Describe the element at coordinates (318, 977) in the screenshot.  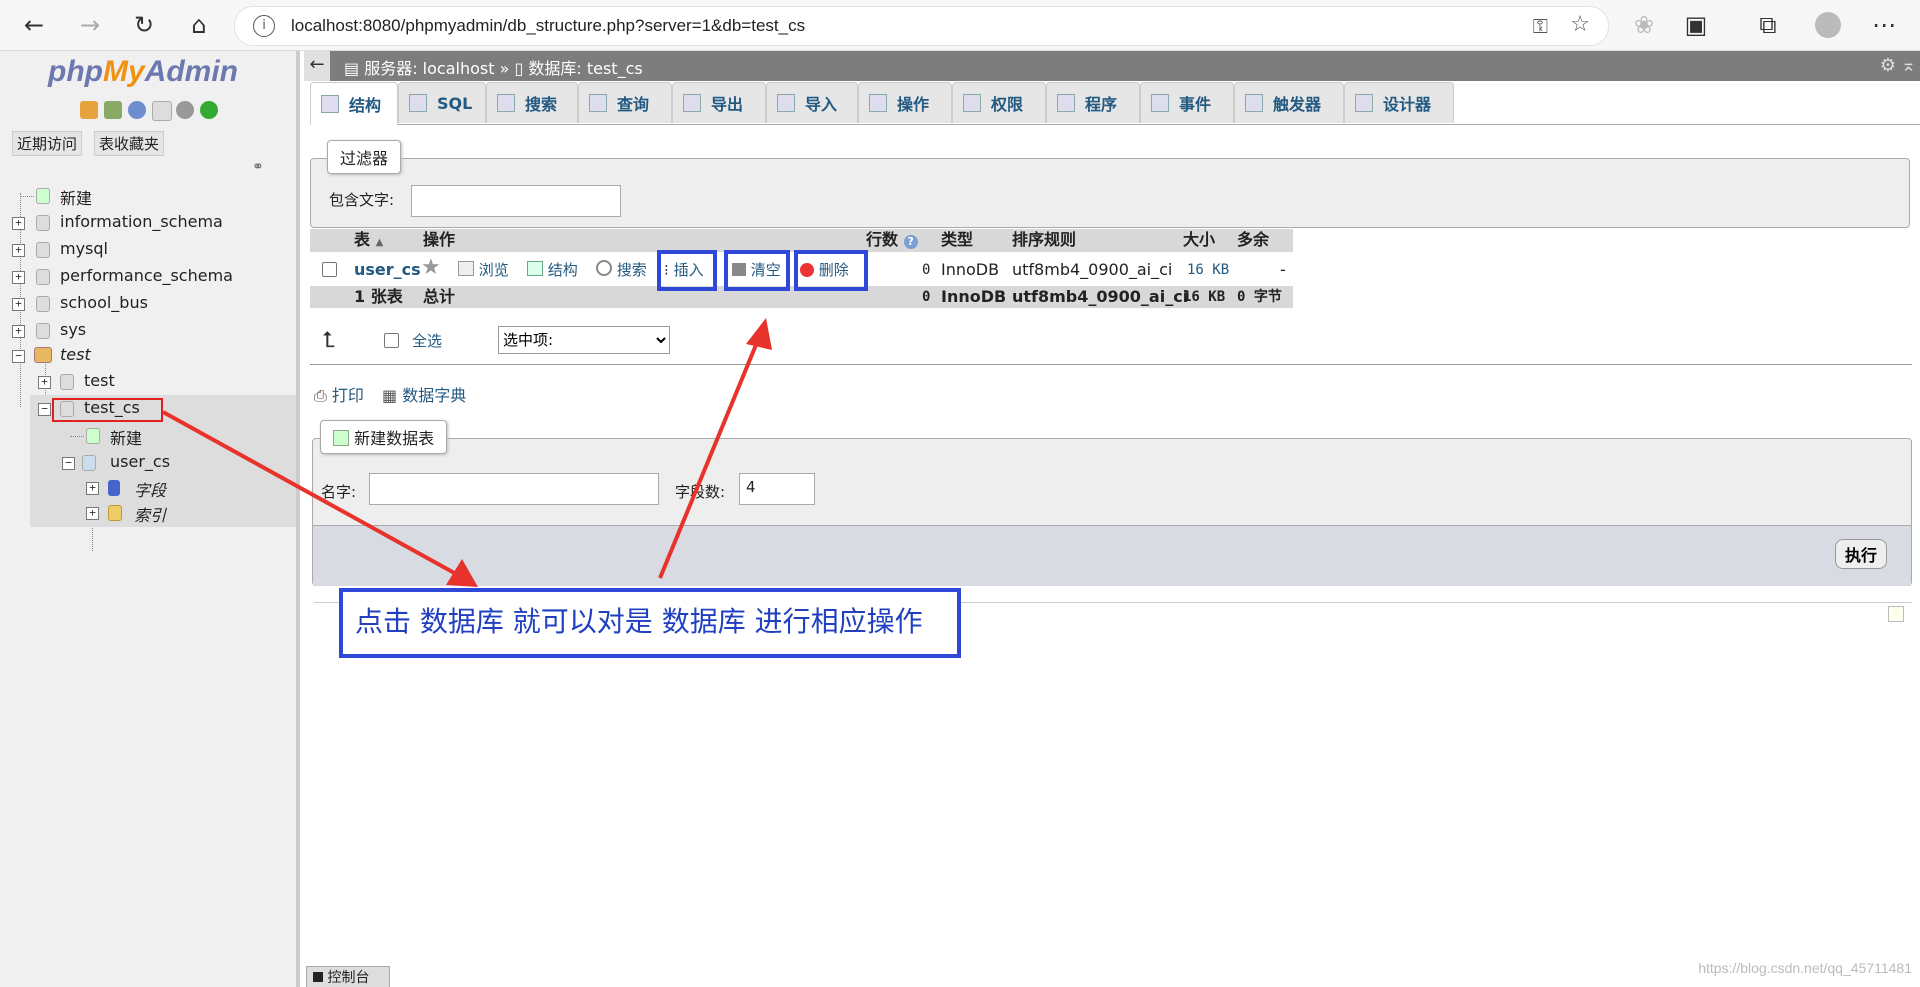
I see `console-icon` at that location.